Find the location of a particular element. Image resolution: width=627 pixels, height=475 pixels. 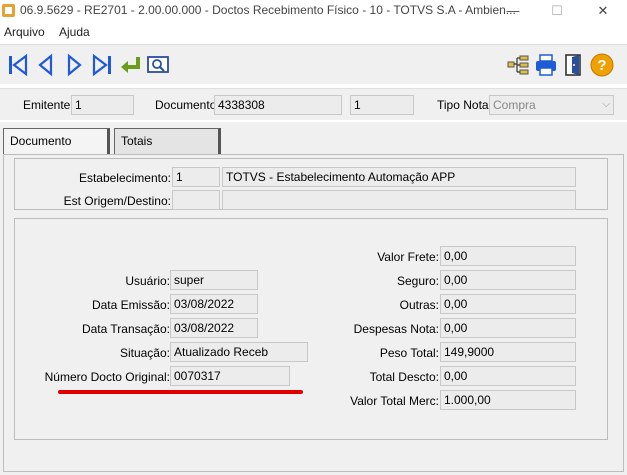

usuario-label: Usuário: is located at coordinates (147, 281).